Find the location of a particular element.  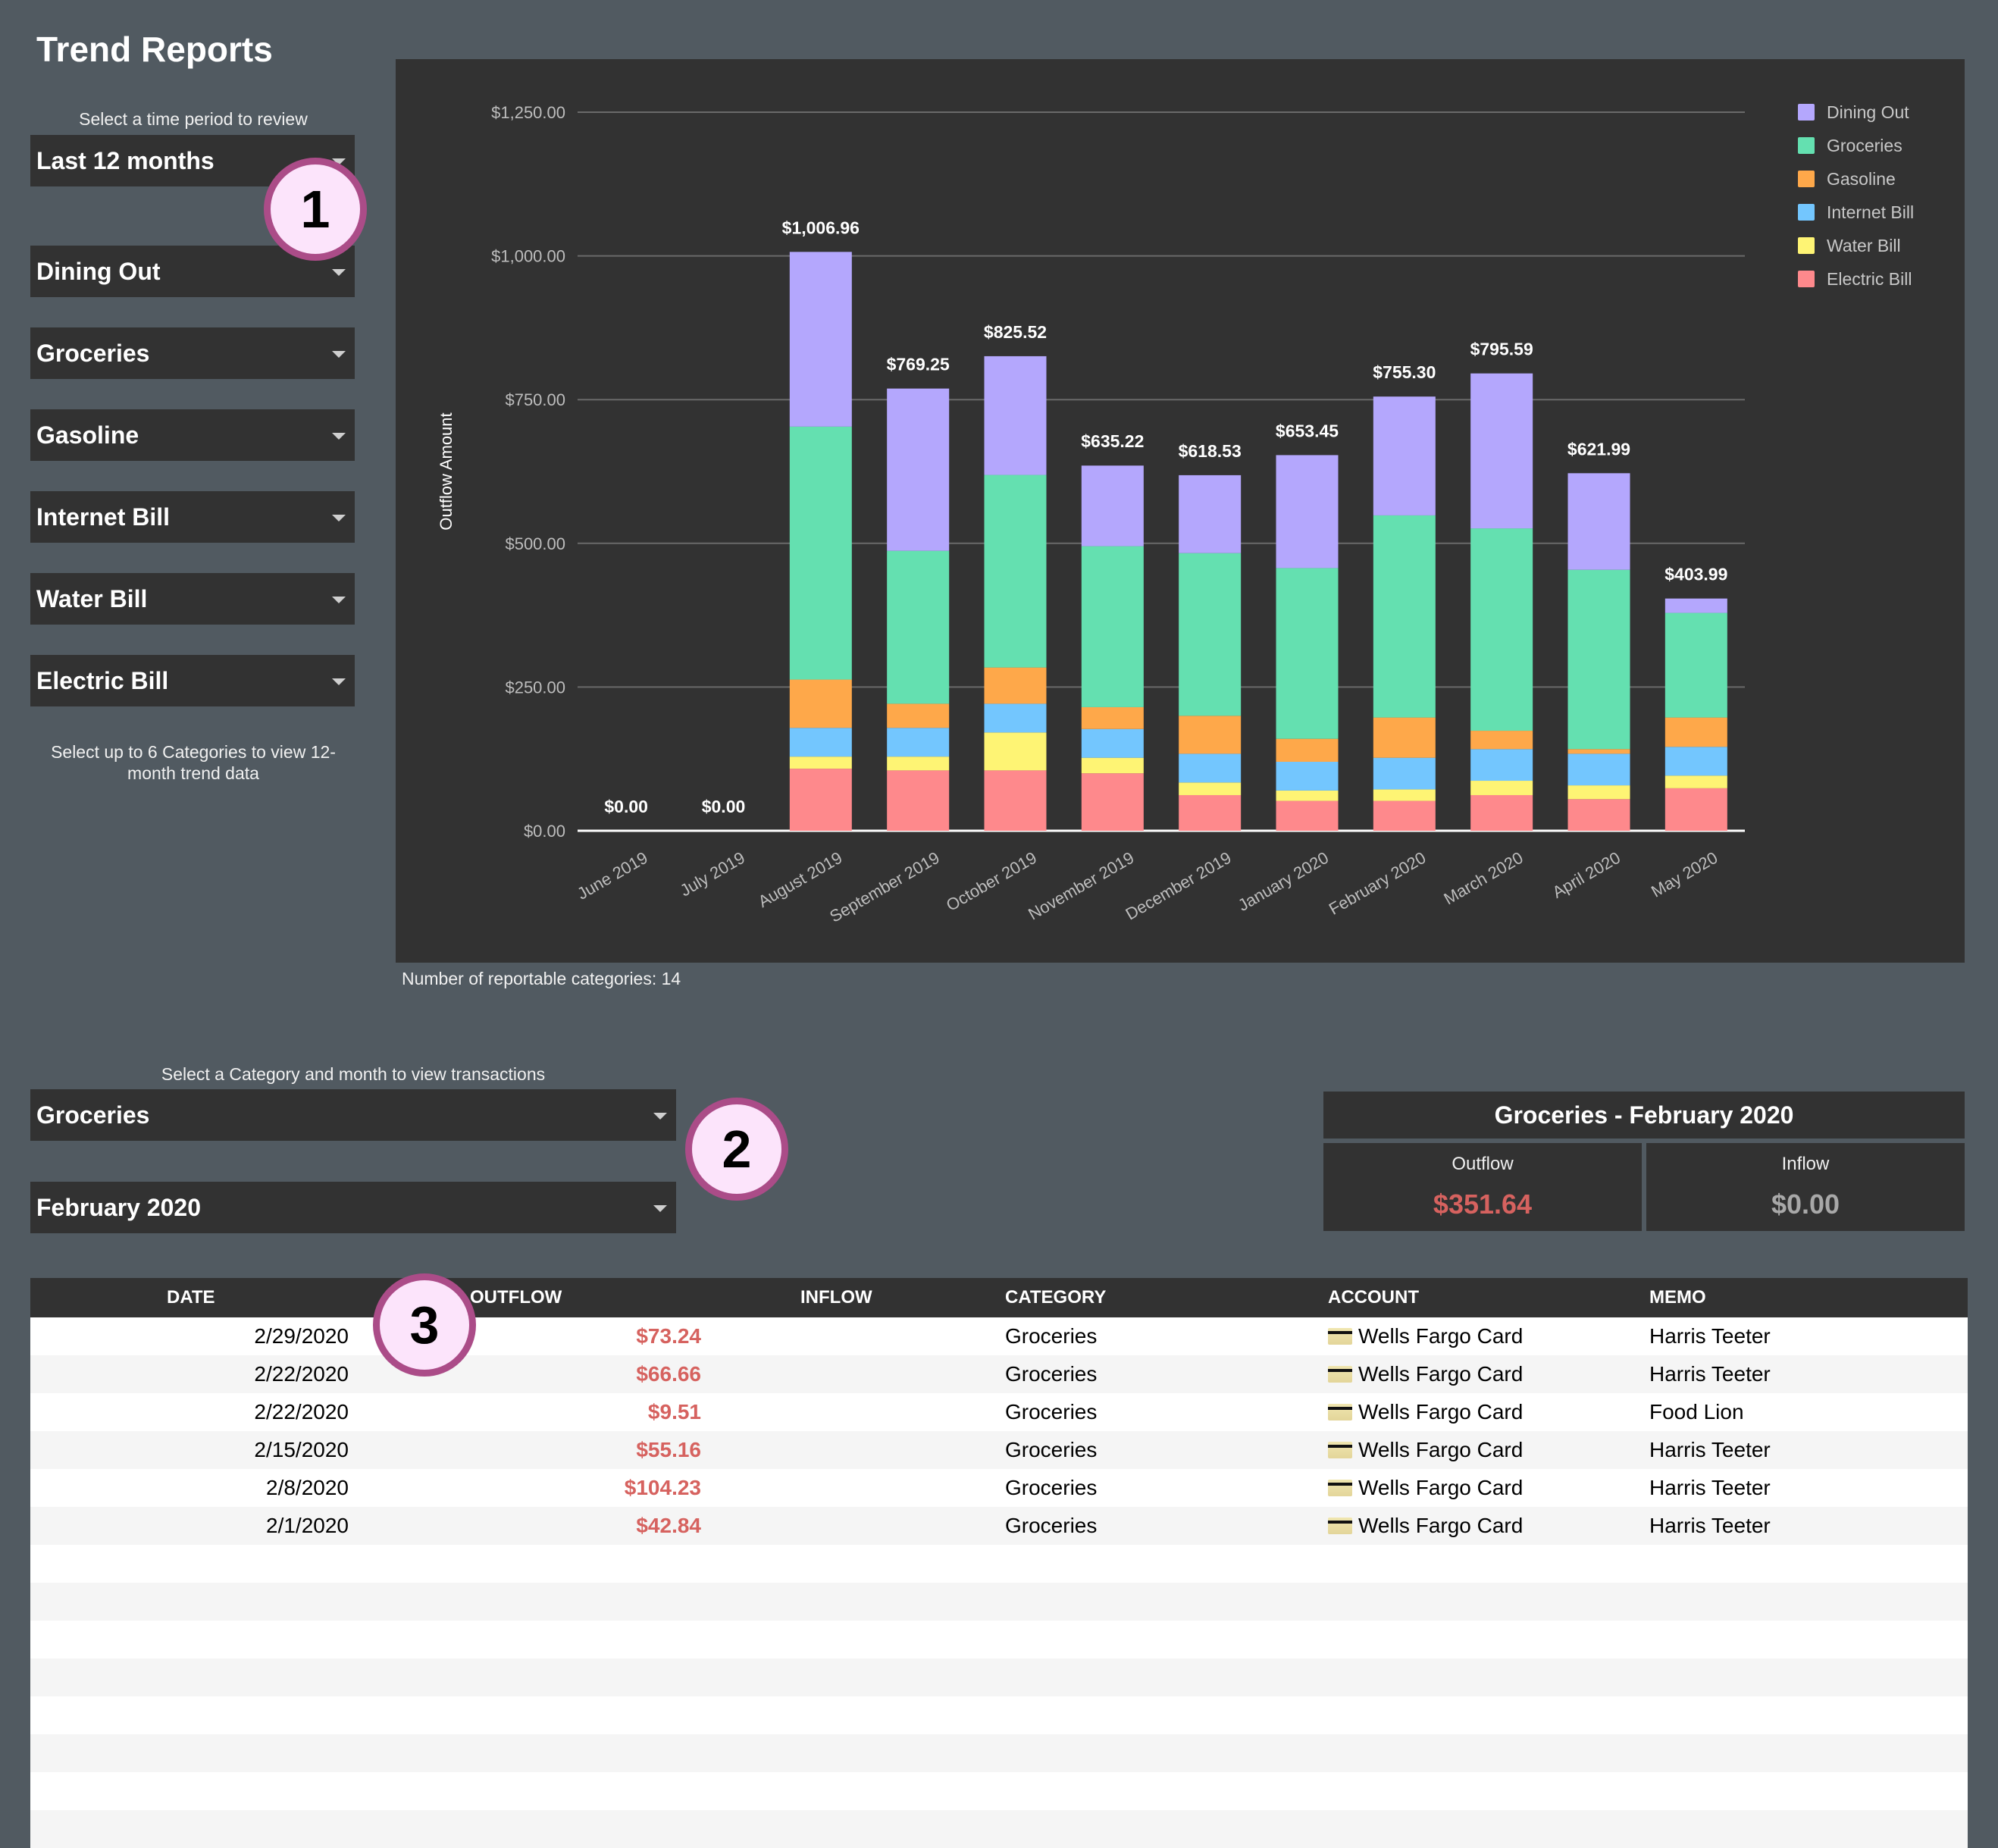

cell-date: 2/22/2020 is located at coordinates (301, 1374).